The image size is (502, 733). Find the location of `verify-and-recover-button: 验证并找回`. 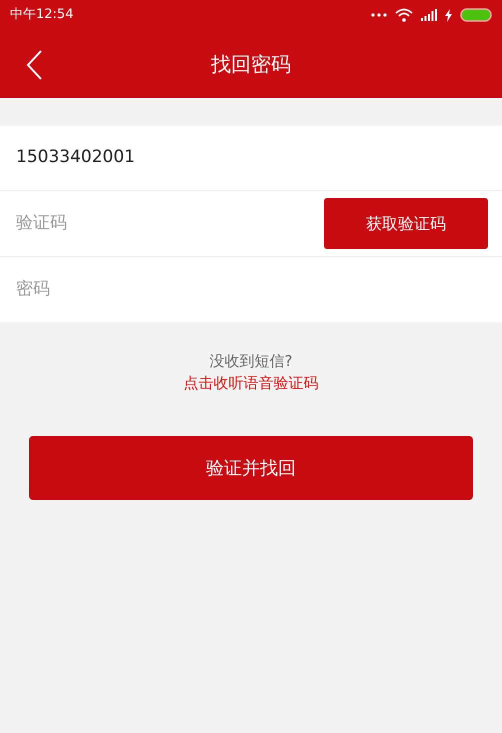

verify-and-recover-button: 验证并找回 is located at coordinates (251, 468).